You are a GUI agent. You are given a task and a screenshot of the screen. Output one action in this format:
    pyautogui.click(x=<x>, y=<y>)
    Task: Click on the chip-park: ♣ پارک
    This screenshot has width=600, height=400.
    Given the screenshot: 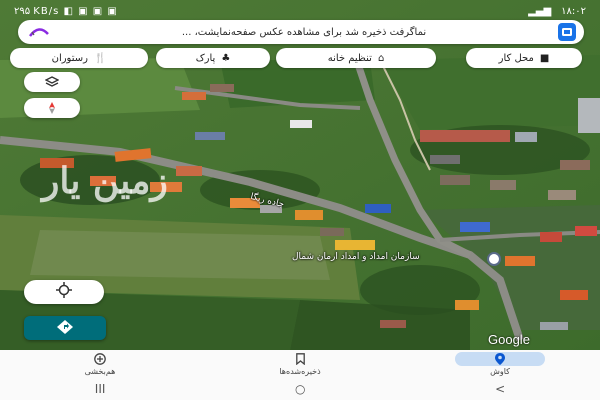 What is the action you would take?
    pyautogui.click(x=213, y=58)
    